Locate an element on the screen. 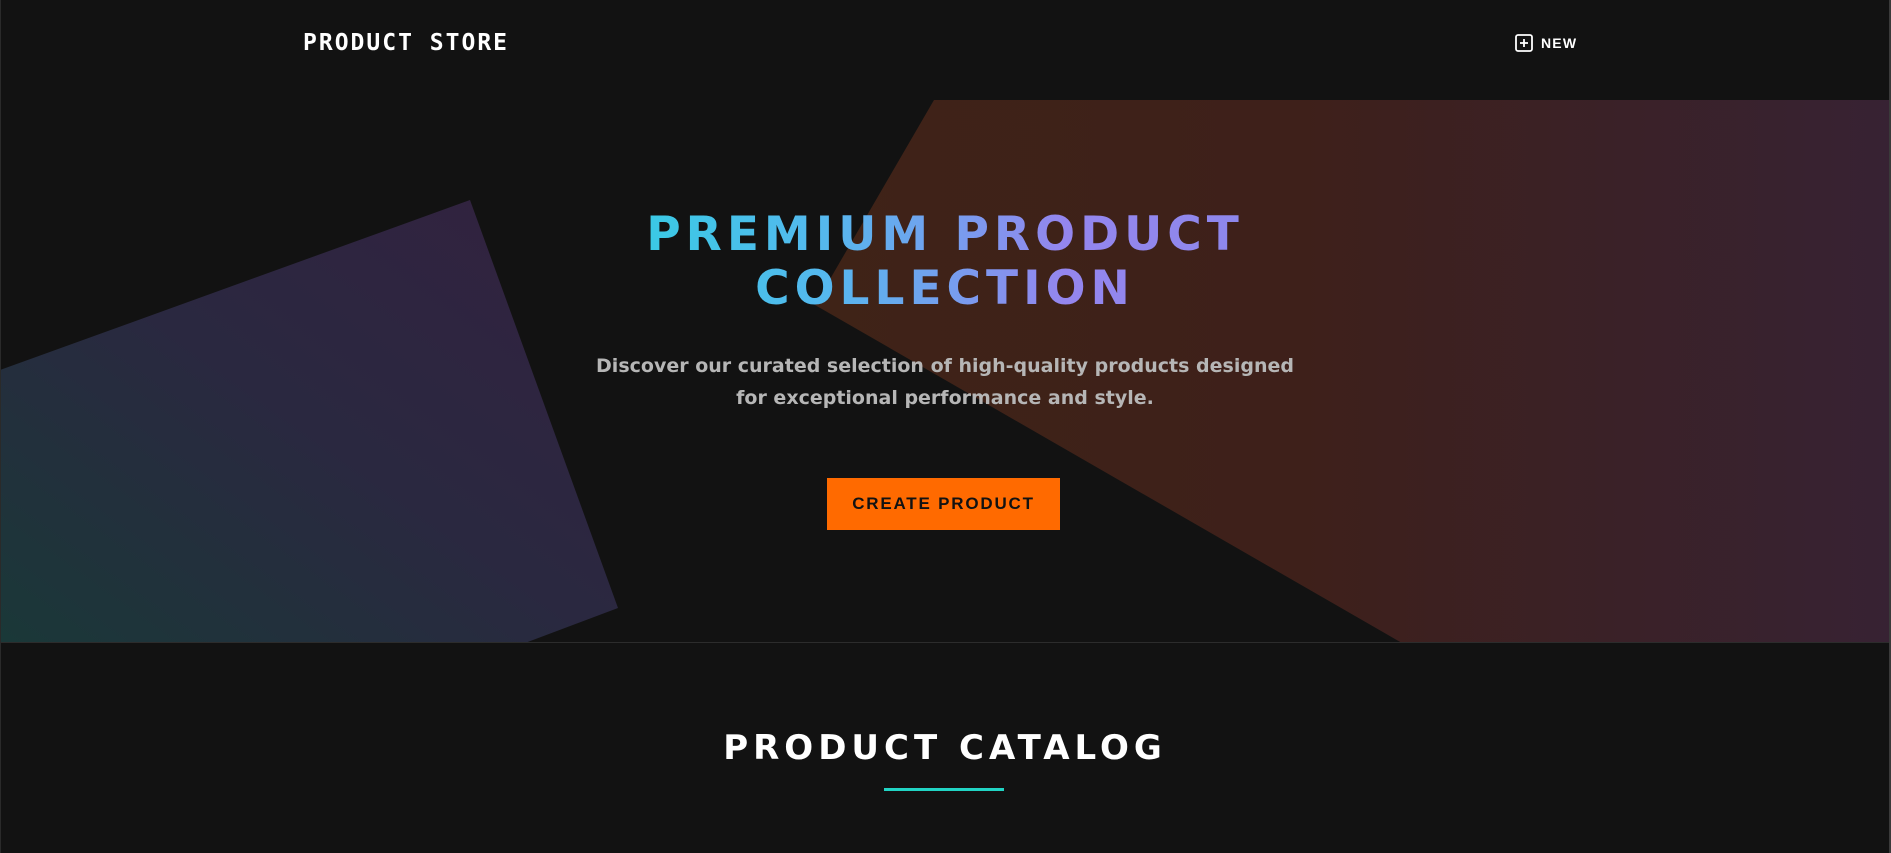  catalog-title-underline is located at coordinates (944, 789).